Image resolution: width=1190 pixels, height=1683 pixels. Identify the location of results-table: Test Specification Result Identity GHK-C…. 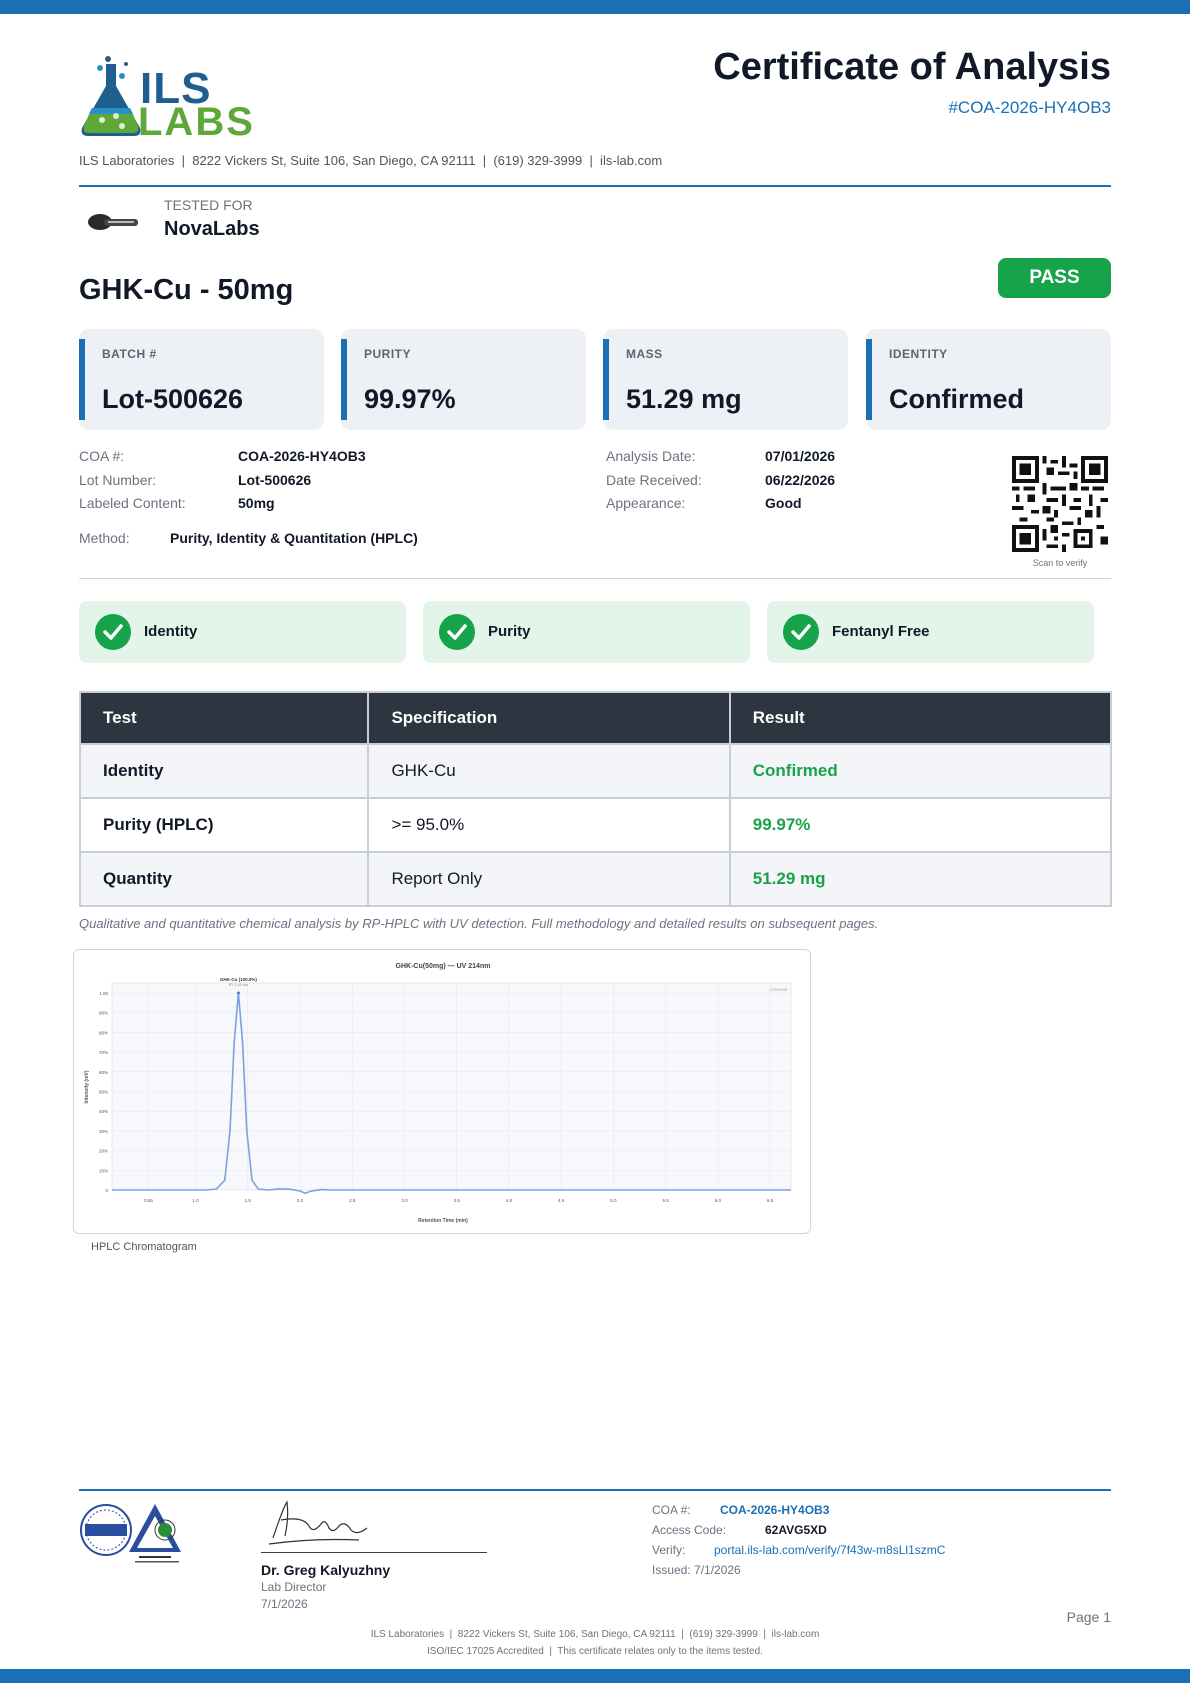
(595, 799).